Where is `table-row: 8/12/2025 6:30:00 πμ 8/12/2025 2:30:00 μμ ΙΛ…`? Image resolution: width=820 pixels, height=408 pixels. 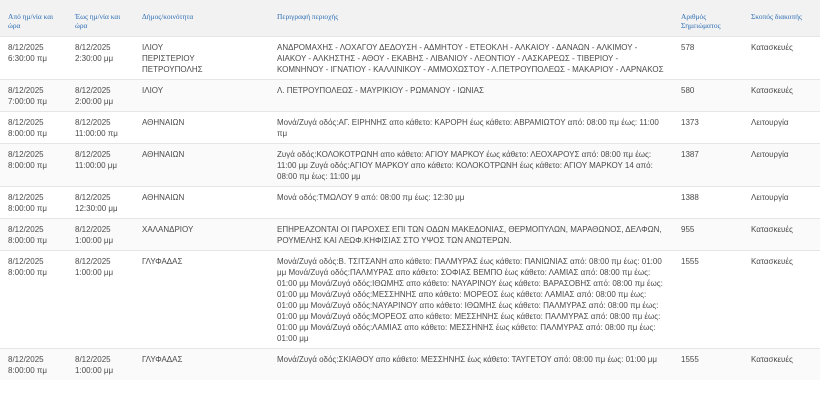 table-row: 8/12/2025 6:30:00 πμ 8/12/2025 2:30:00 μμ ΙΛ… is located at coordinates (410, 58).